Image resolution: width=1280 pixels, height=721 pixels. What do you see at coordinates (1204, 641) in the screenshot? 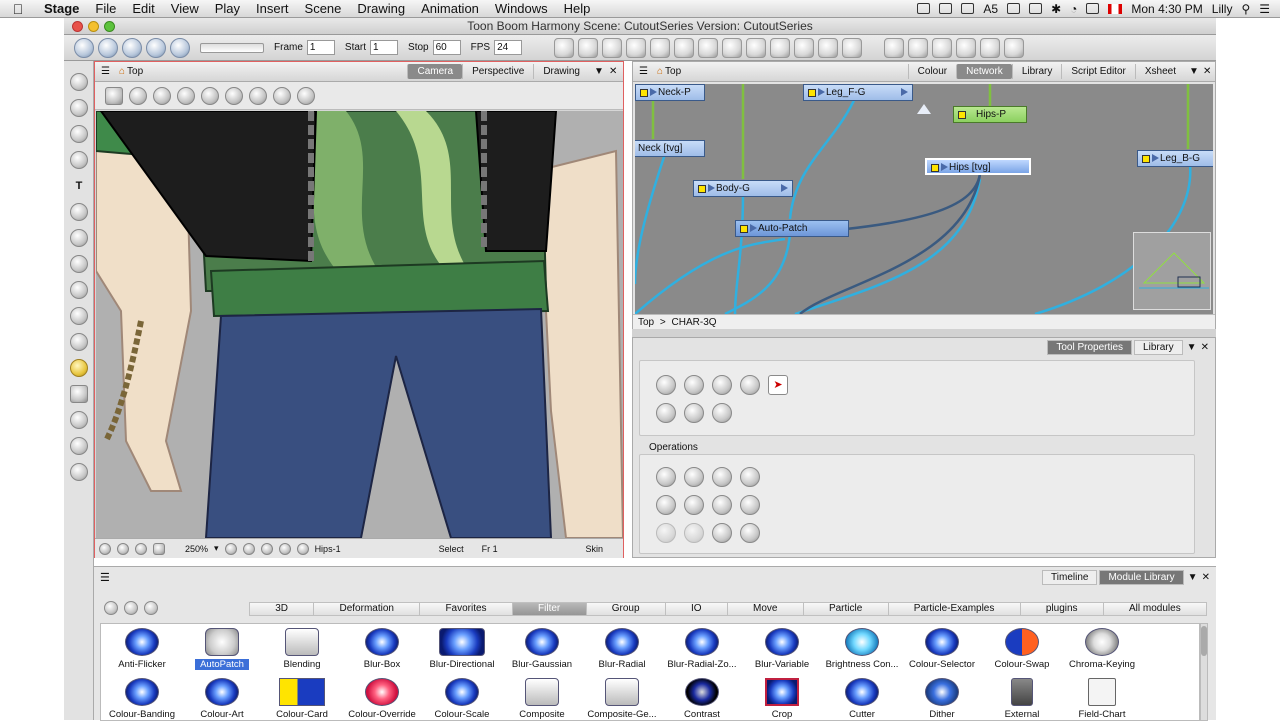
I see `module-scrollbar-thumb` at bounding box center [1204, 641].